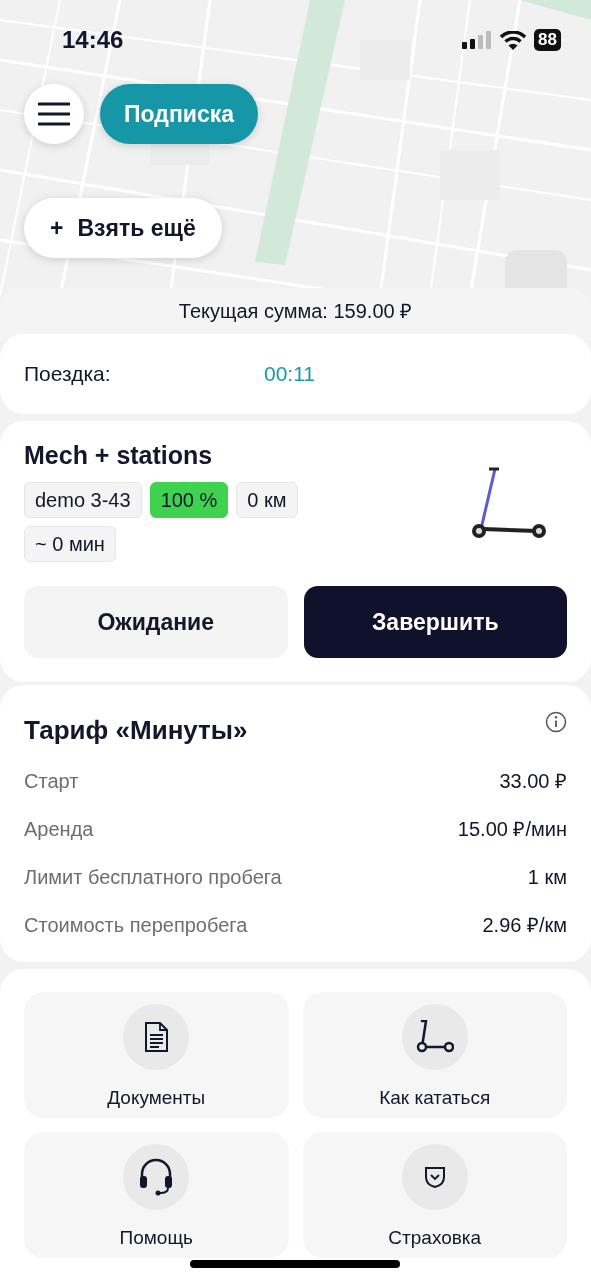  Describe the element at coordinates (83, 500) in the screenshot. I see `info-tag: demo 3-43` at that location.